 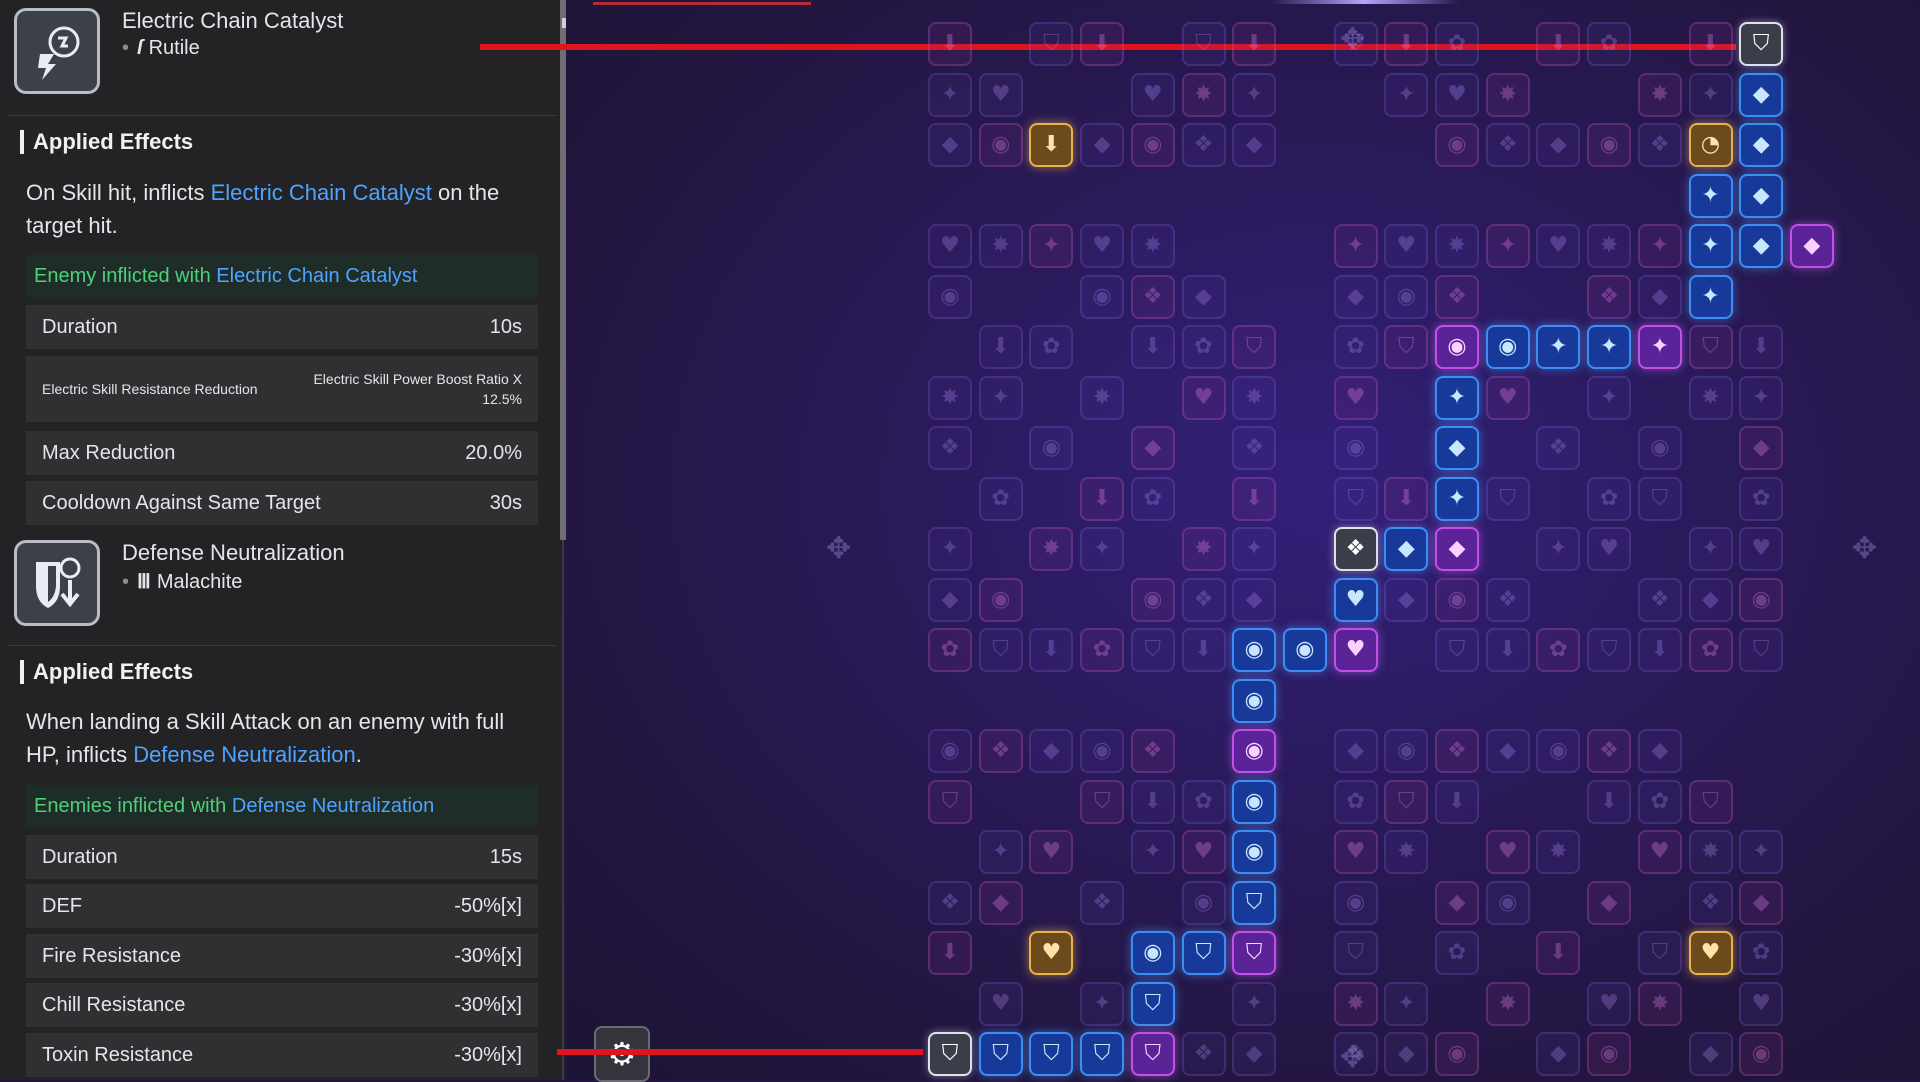 I want to click on skill-node-active: ♥, so click(x=1355, y=599).